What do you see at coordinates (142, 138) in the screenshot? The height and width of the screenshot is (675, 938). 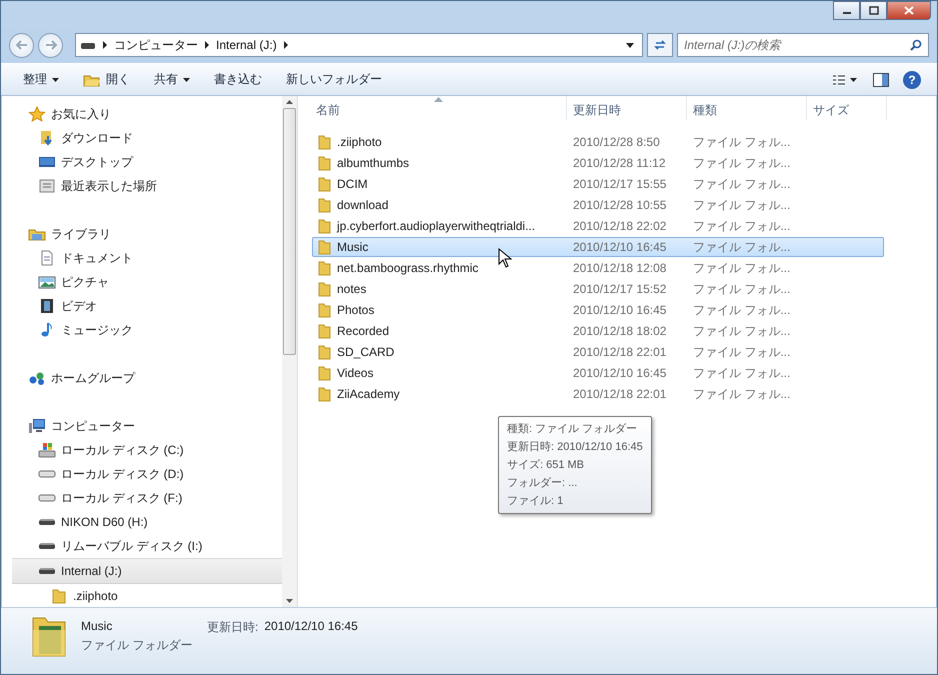 I see `nav-item: ダウンロード` at bounding box center [142, 138].